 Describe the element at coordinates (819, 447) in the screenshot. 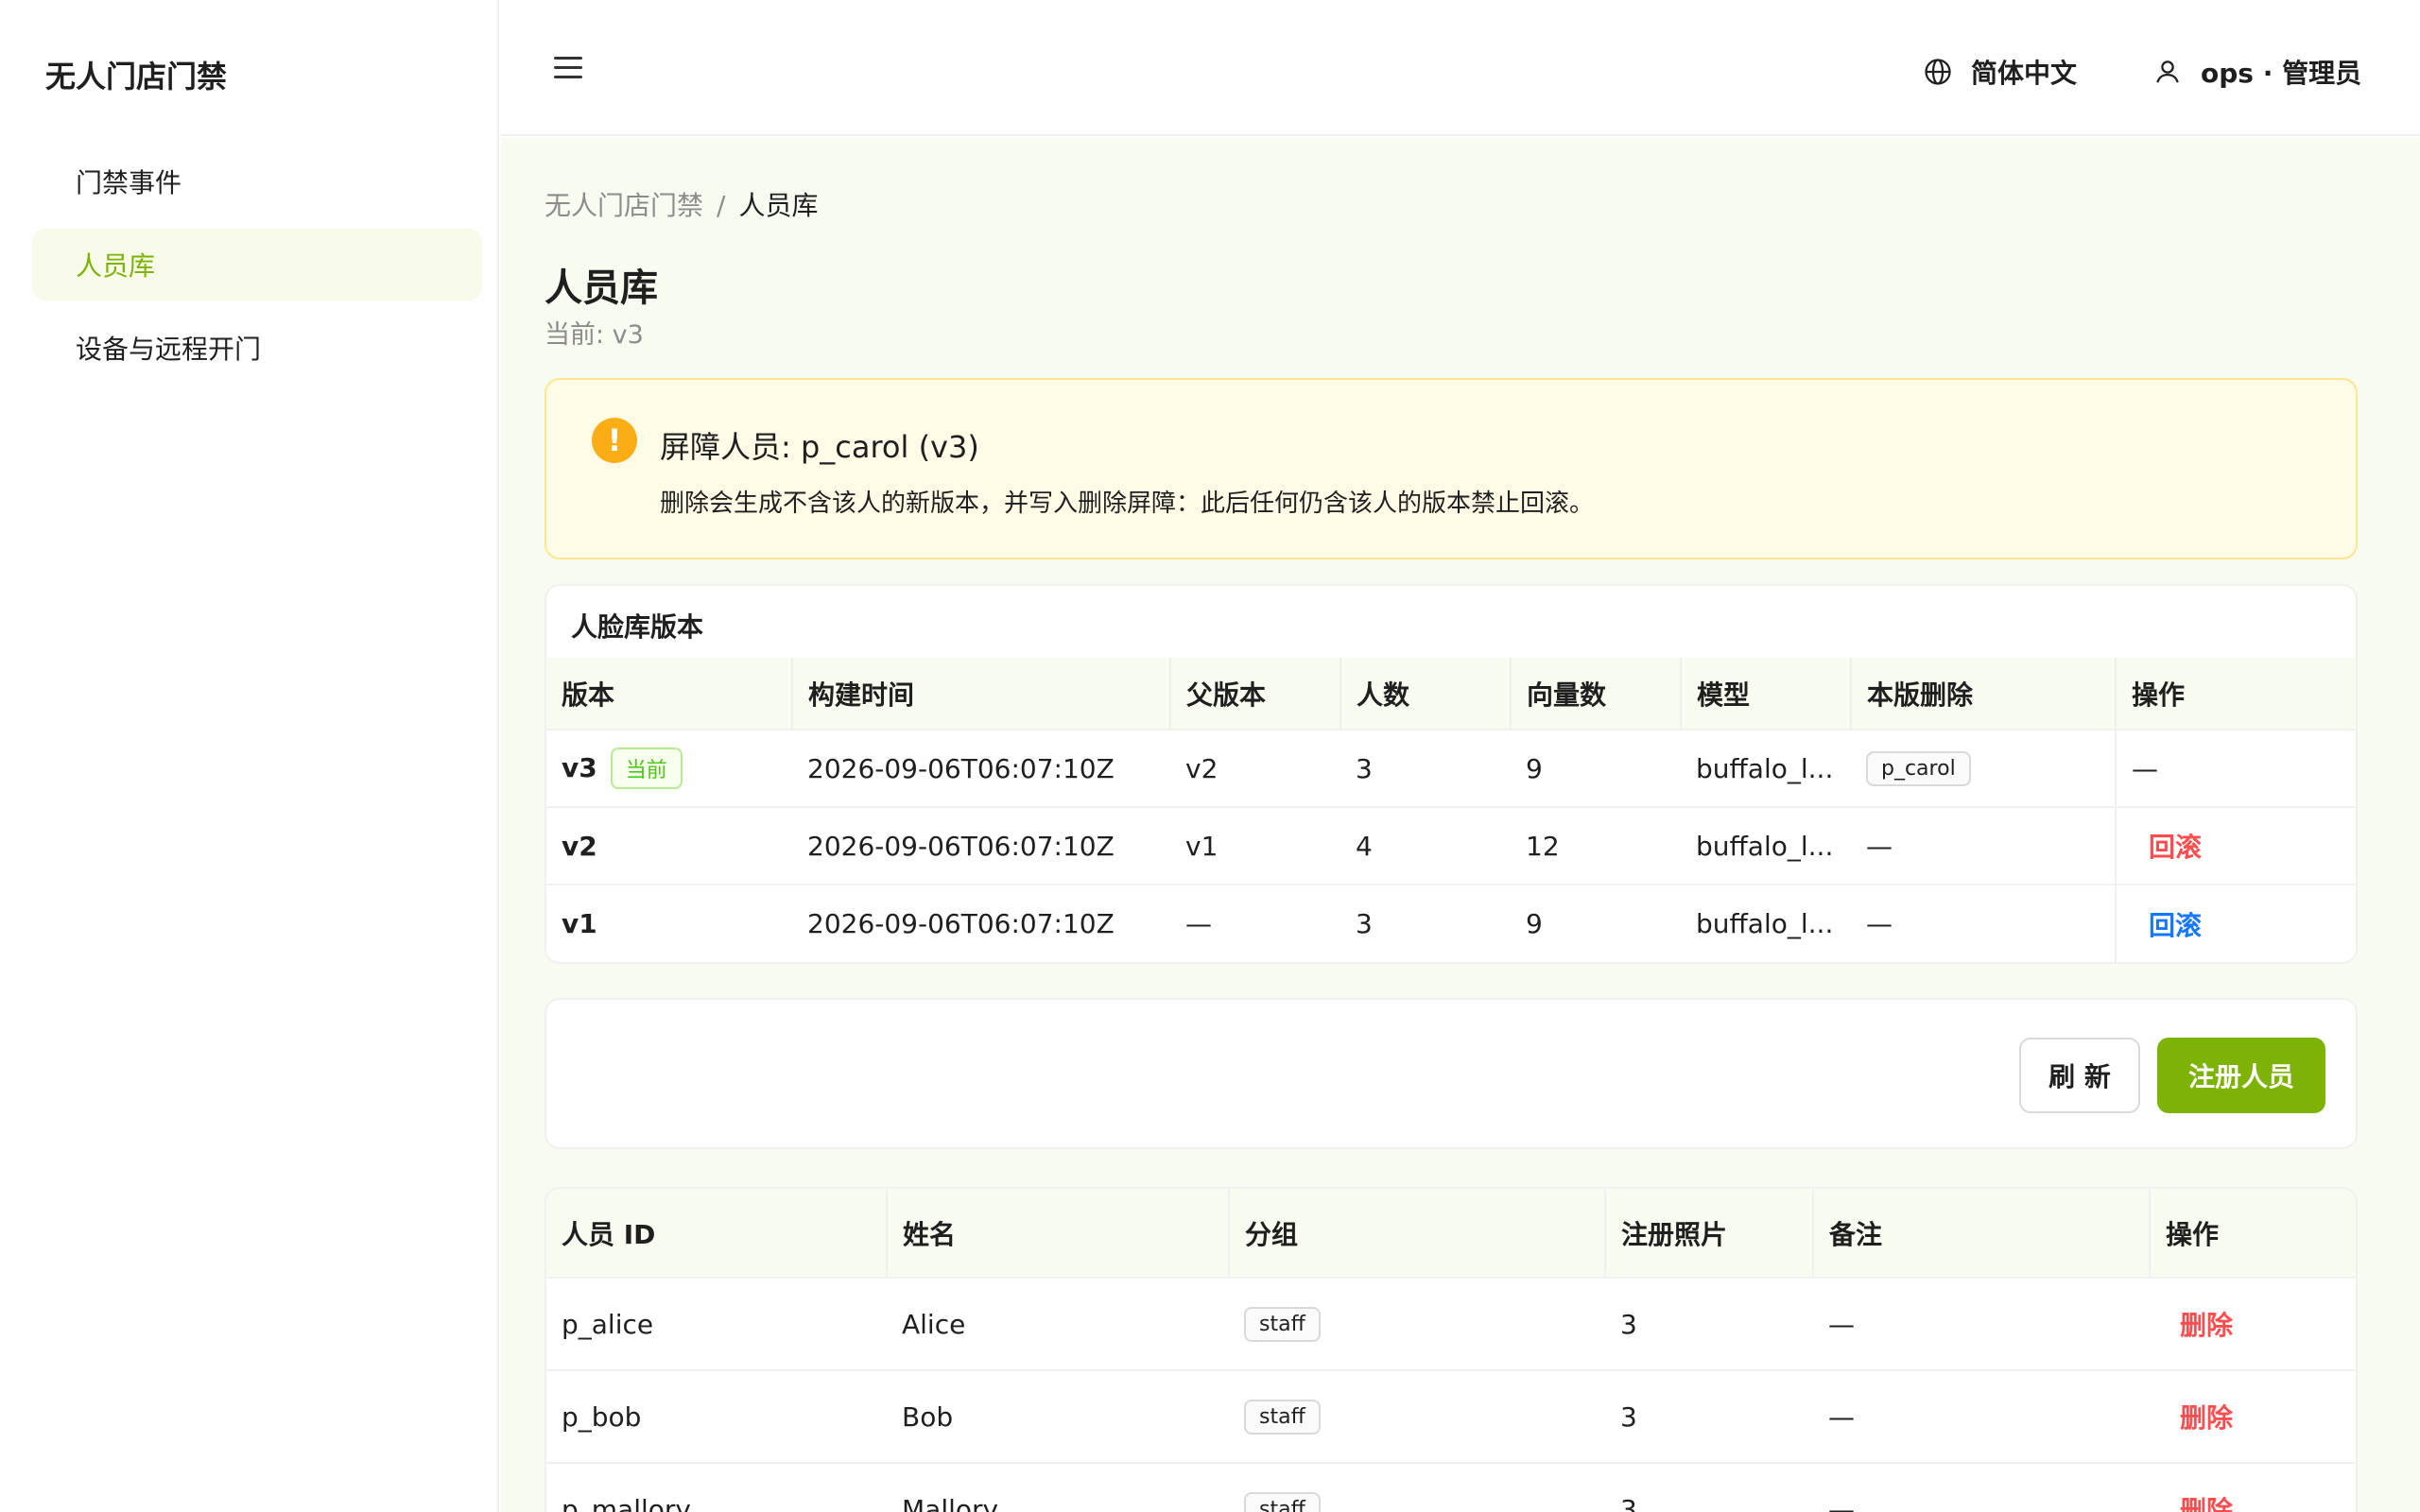

I see `alert-title: 屏障人员: p_carol (v3)` at that location.